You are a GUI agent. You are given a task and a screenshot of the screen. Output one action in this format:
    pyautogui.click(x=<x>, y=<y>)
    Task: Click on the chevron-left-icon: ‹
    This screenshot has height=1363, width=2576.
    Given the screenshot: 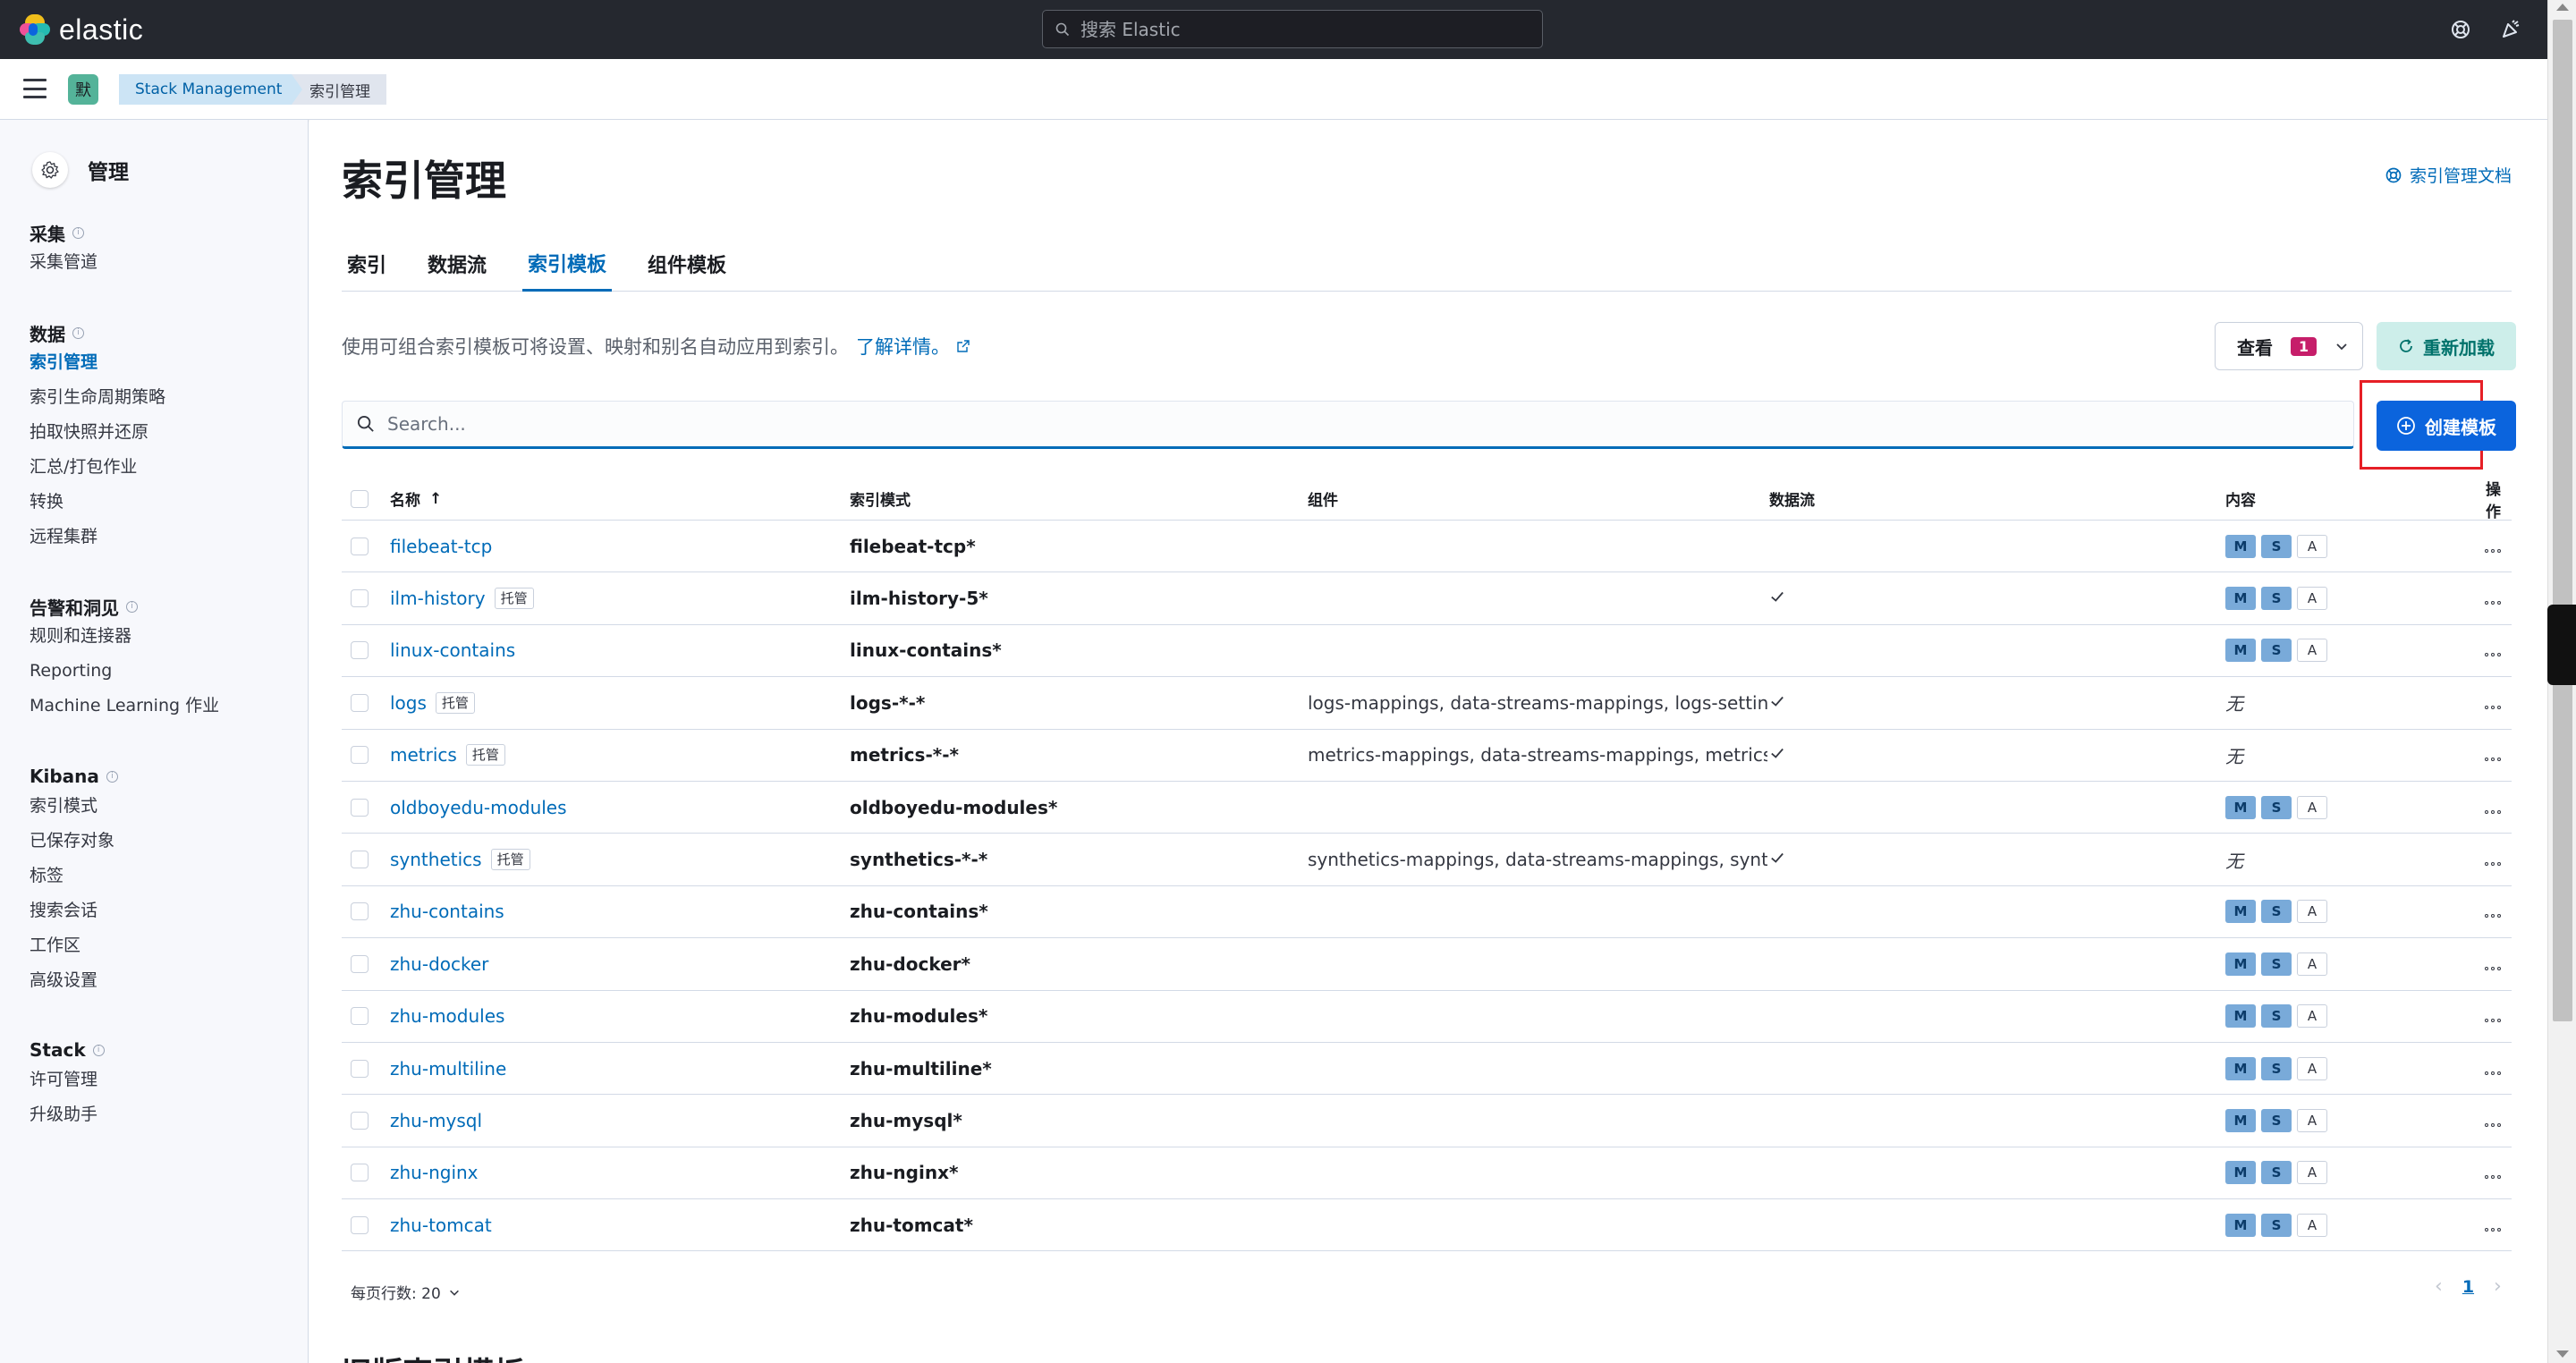 What is the action you would take?
    pyautogui.click(x=2439, y=1286)
    